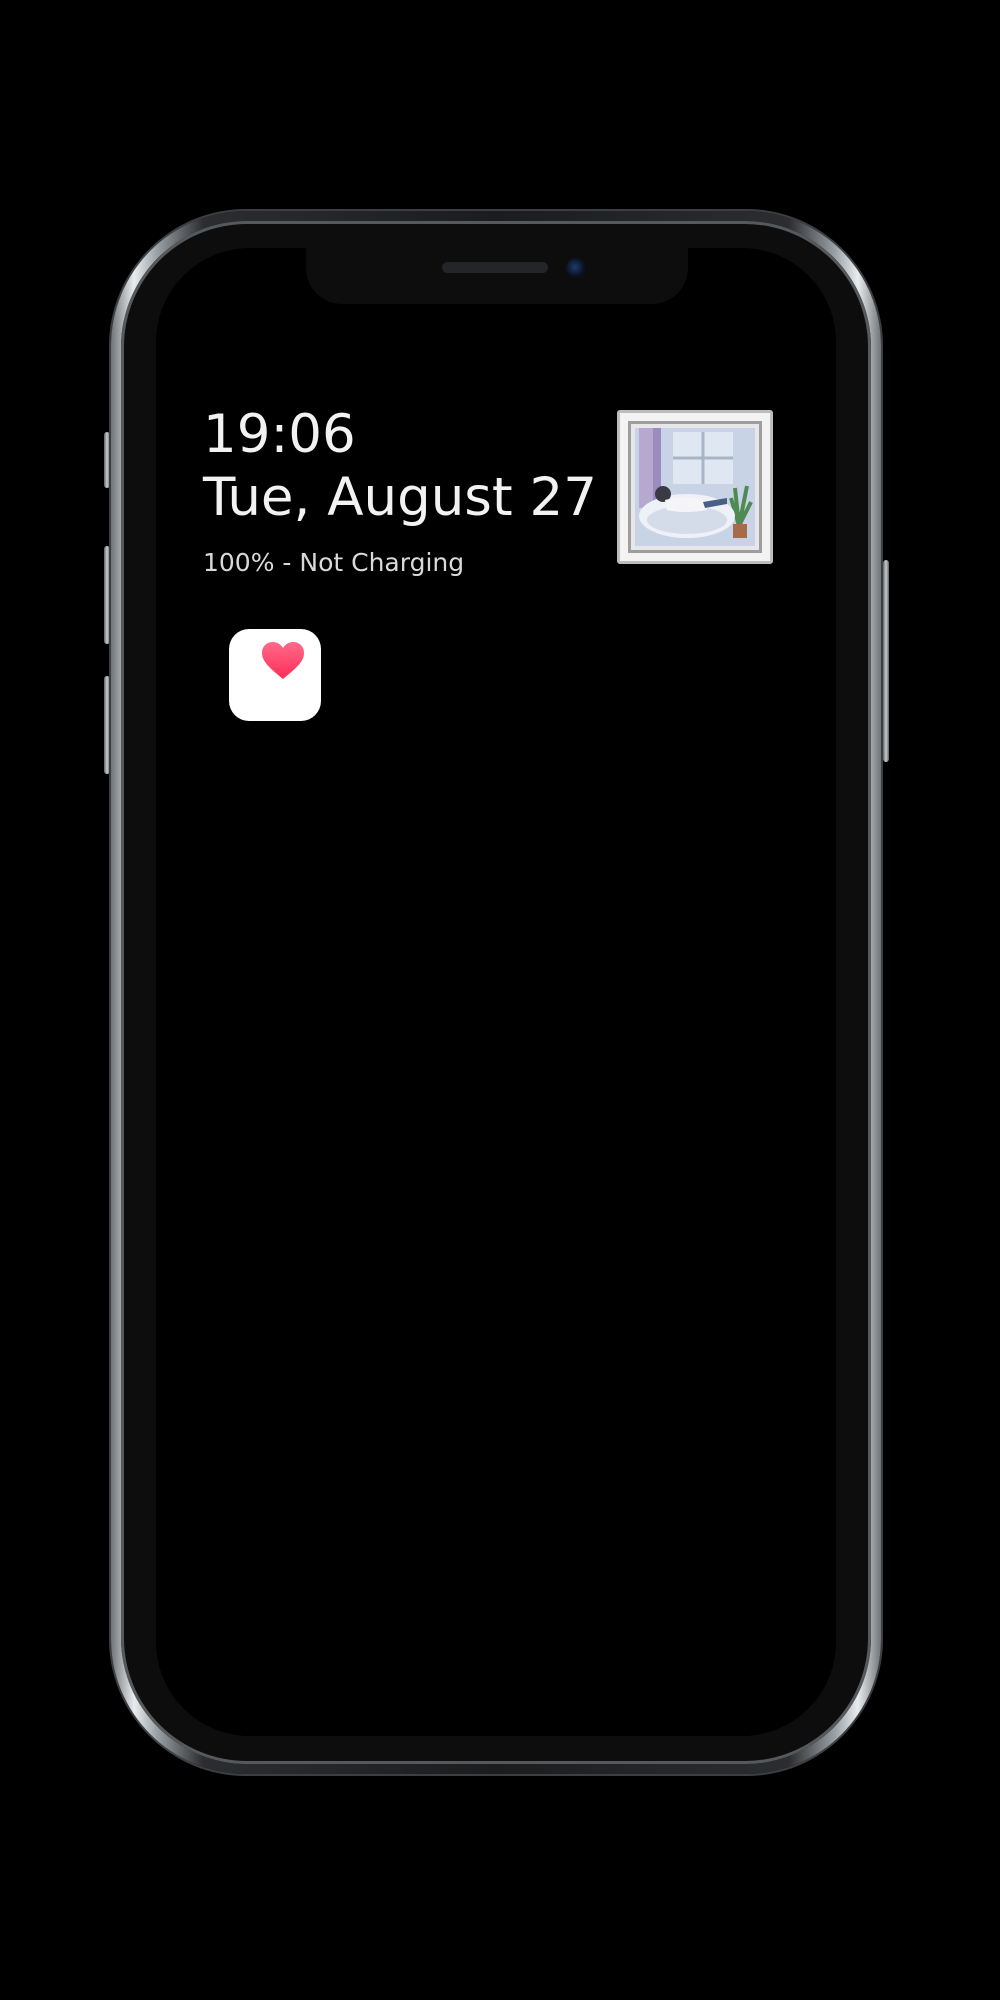 This screenshot has width=1000, height=2000. I want to click on volume-up-button, so click(107, 595).